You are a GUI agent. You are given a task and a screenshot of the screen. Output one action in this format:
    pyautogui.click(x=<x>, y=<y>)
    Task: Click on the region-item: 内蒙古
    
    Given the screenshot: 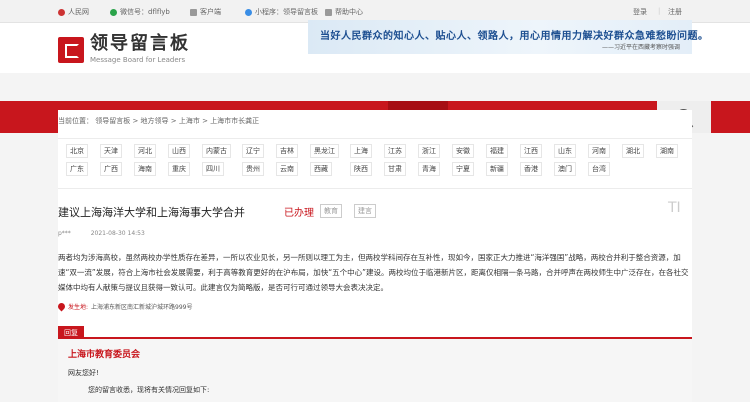 What is the action you would take?
    pyautogui.click(x=216, y=151)
    